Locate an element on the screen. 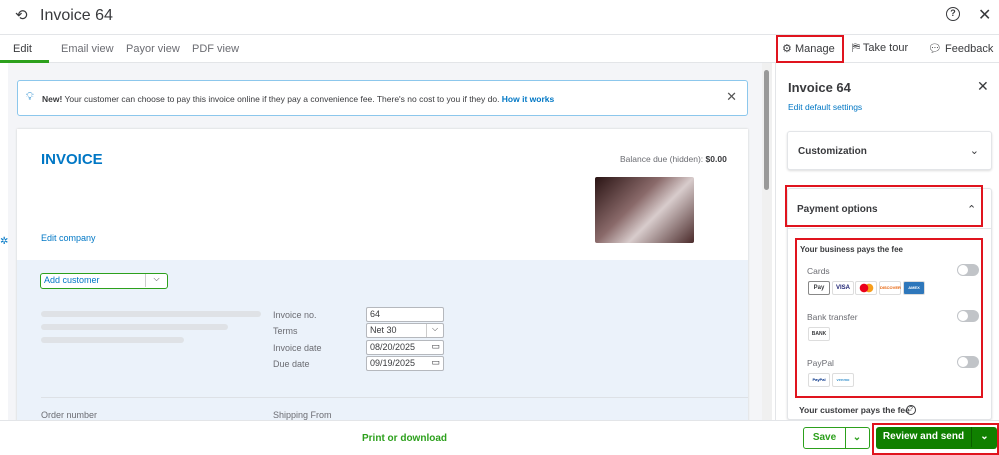  terms-select: Net 30 ⌵ is located at coordinates (405, 330).